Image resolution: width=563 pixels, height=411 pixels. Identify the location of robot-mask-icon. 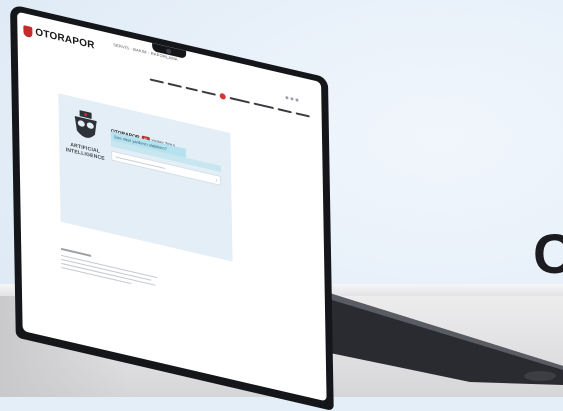
(85, 124).